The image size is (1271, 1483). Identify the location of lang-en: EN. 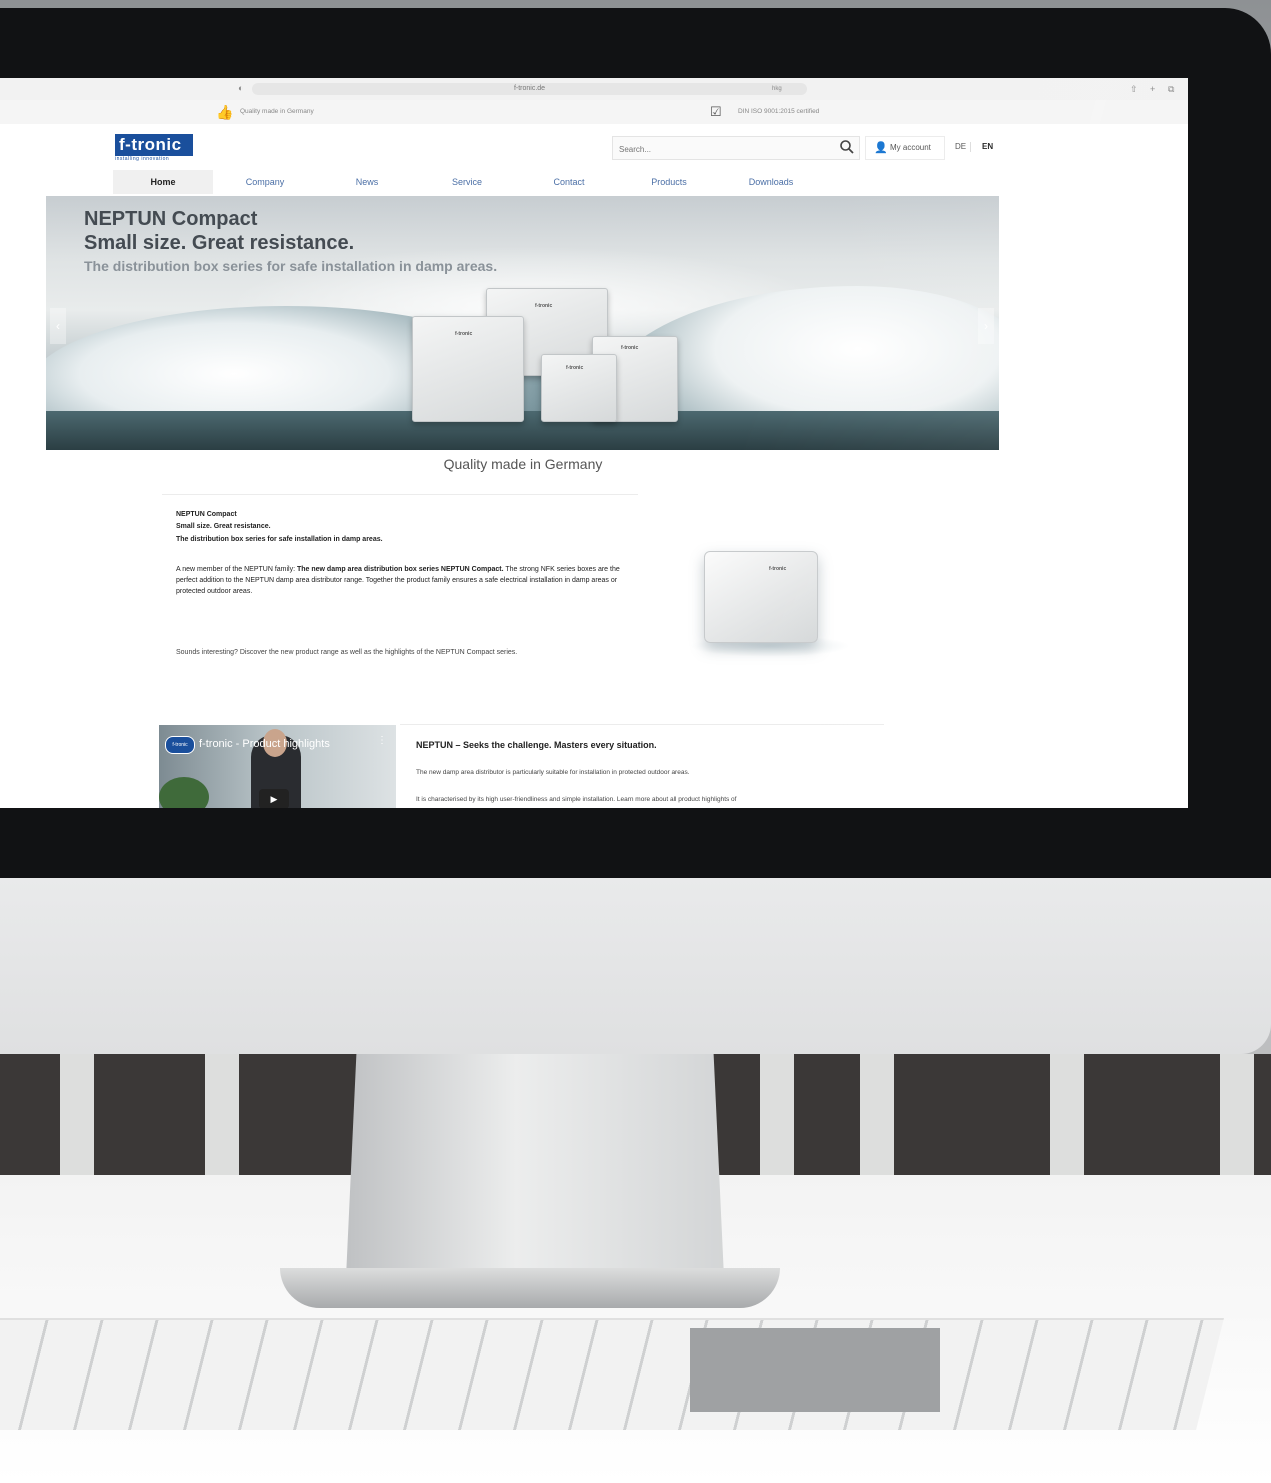
(987, 147).